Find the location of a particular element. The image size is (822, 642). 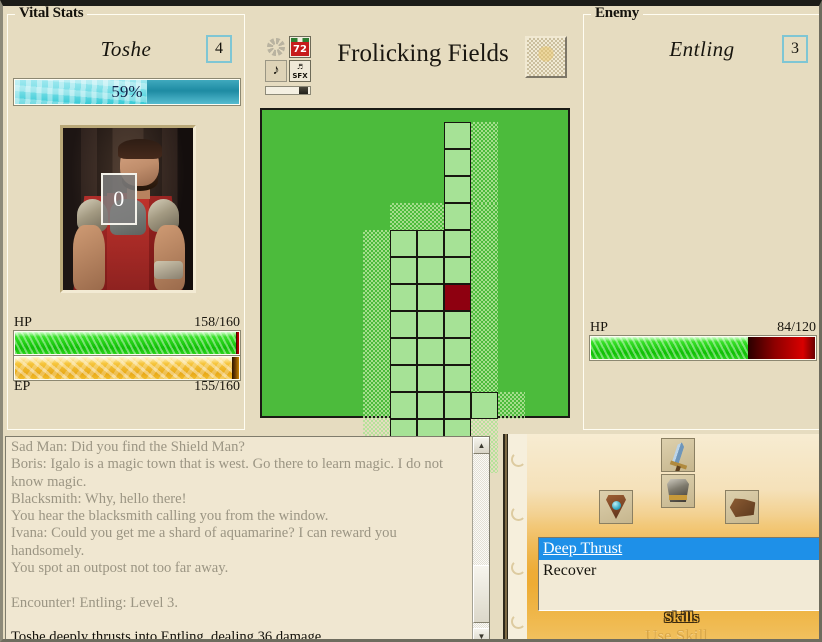

warrior-bracer is located at coordinates (168, 269).